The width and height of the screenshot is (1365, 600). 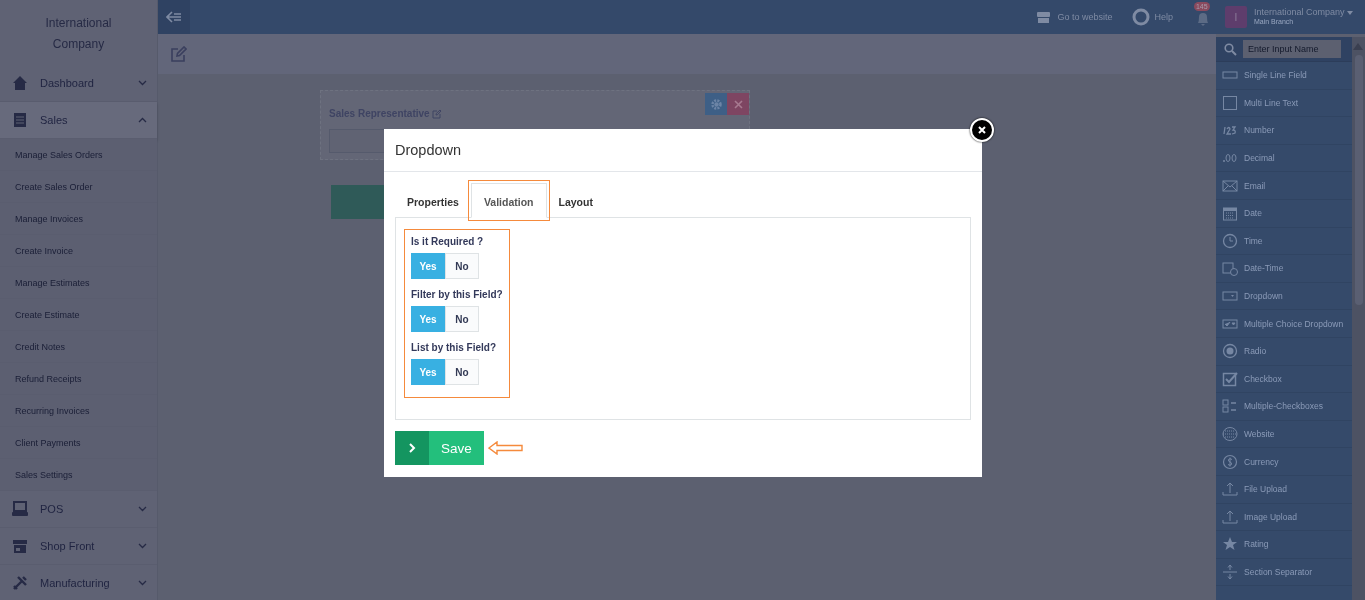 I want to click on palette-item: Checkbox, so click(x=1284, y=379).